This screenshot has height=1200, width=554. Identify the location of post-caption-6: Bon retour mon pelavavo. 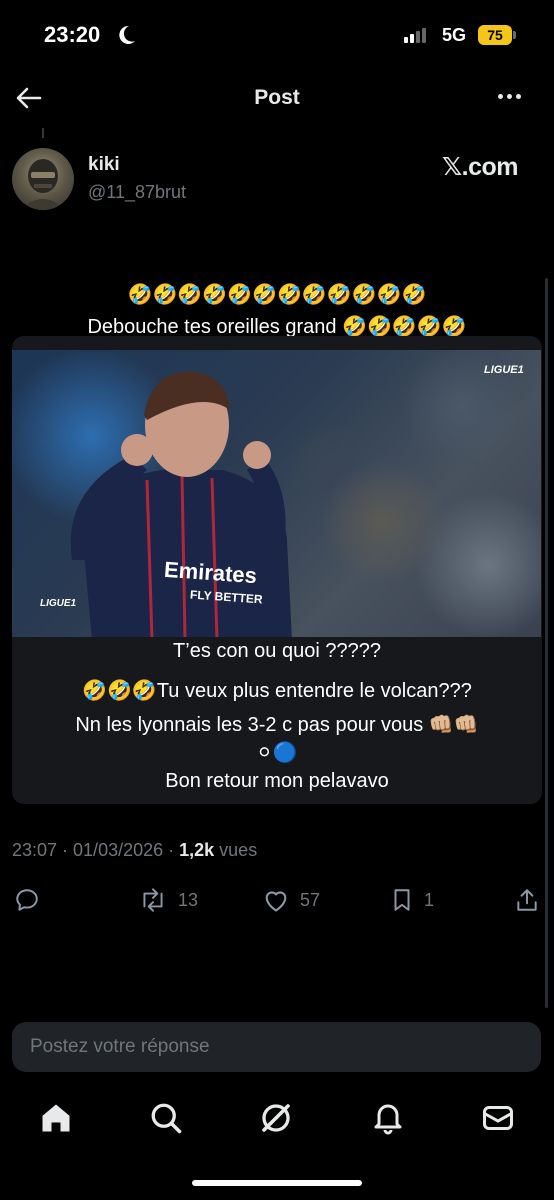
(277, 781).